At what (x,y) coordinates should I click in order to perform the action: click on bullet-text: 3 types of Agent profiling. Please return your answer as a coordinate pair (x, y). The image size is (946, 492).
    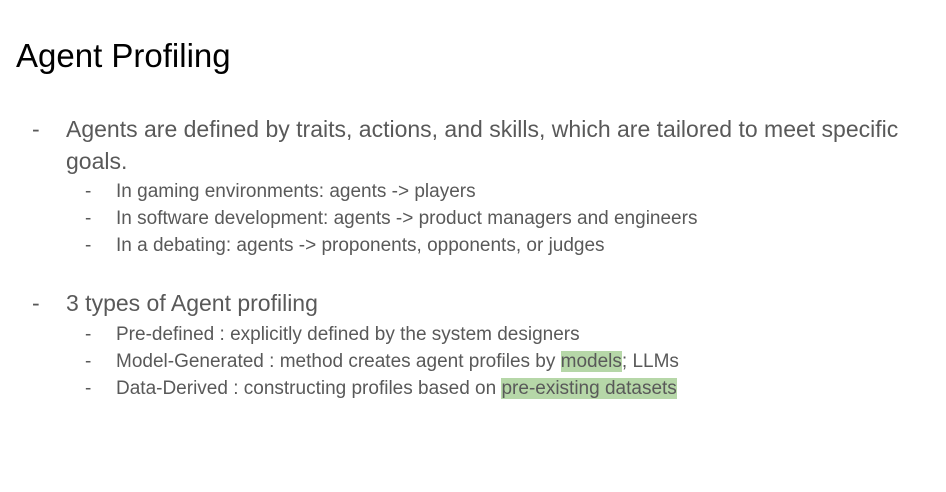
    Looking at the image, I should click on (192, 303).